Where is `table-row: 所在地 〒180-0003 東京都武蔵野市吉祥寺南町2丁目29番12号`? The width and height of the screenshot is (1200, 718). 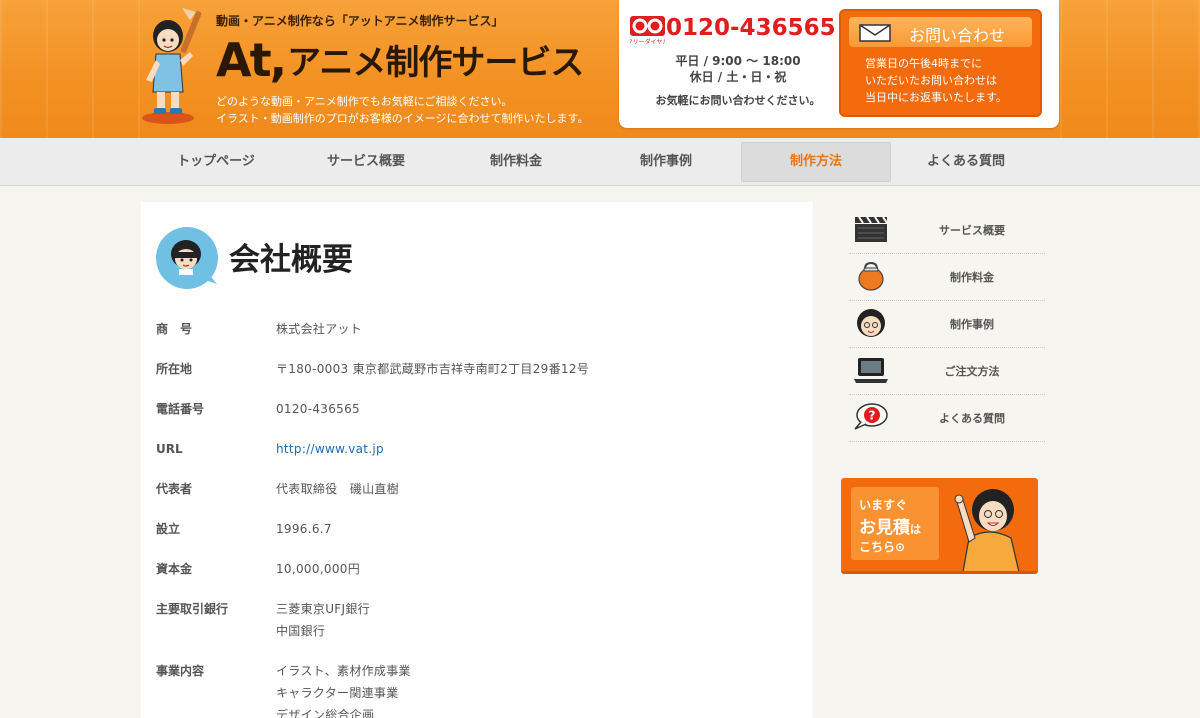 table-row: 所在地 〒180-0003 東京都武蔵野市吉祥寺南町2丁目29番12号 is located at coordinates (476, 369).